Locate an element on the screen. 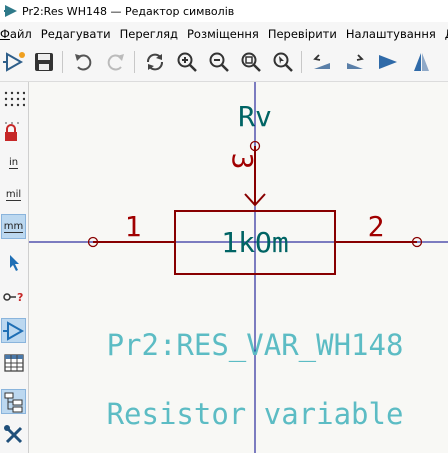 Image resolution: width=448 pixels, height=453 pixels. pin-1-number: 1 is located at coordinates (133, 226).